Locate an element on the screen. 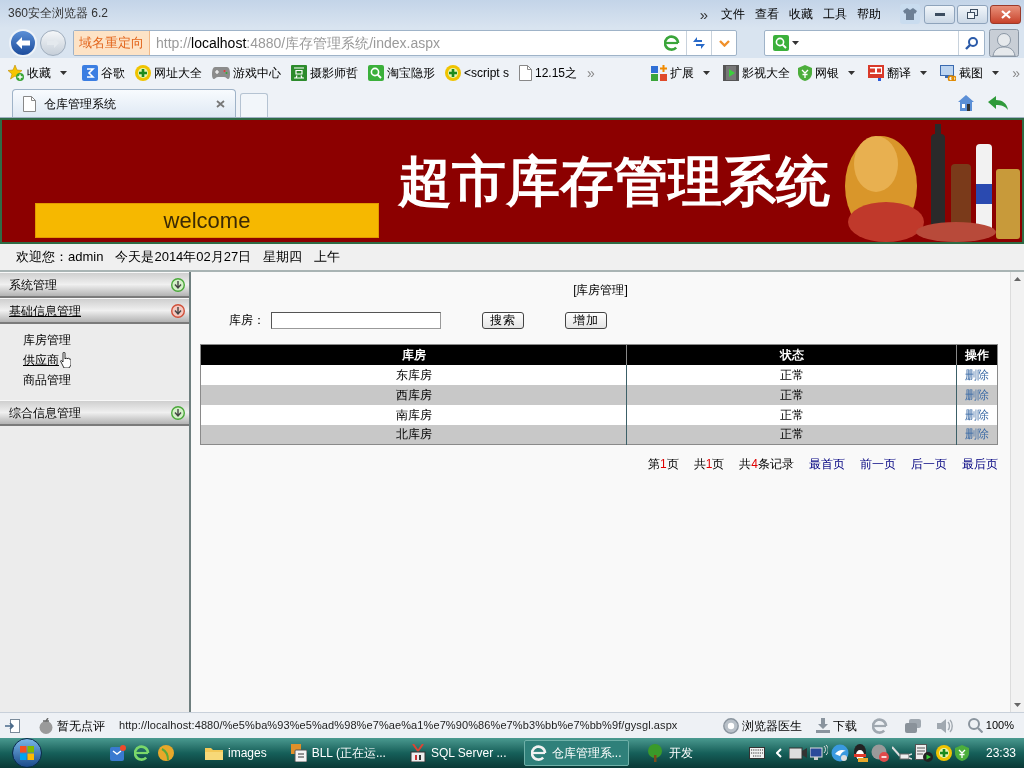  e-icon is located at coordinates (672, 43).